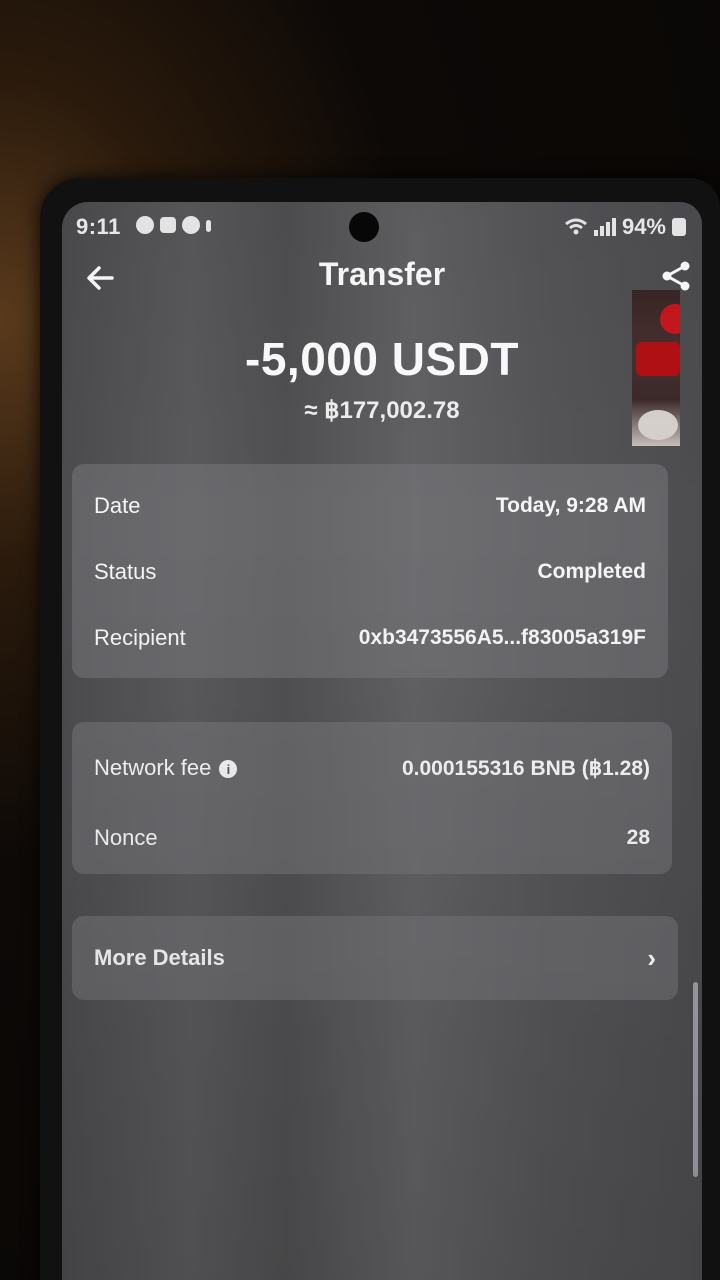  What do you see at coordinates (364, 227) in the screenshot?
I see `front-camera` at bounding box center [364, 227].